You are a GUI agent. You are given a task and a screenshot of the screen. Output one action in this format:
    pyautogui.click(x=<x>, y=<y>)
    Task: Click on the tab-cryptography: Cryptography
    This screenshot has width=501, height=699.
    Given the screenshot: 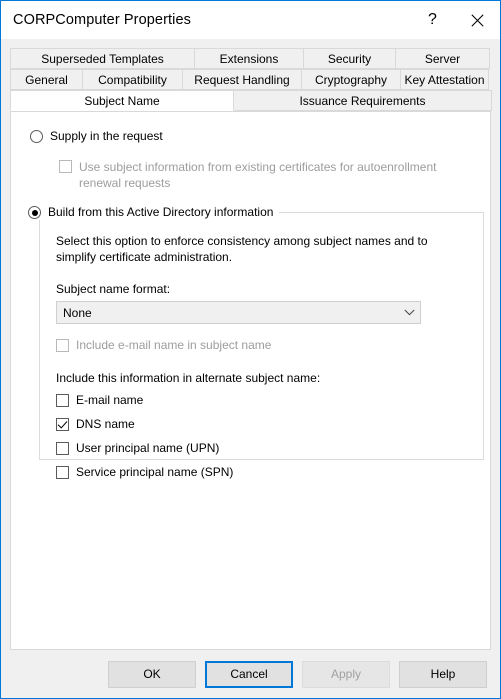 What is the action you would take?
    pyautogui.click(x=351, y=79)
    